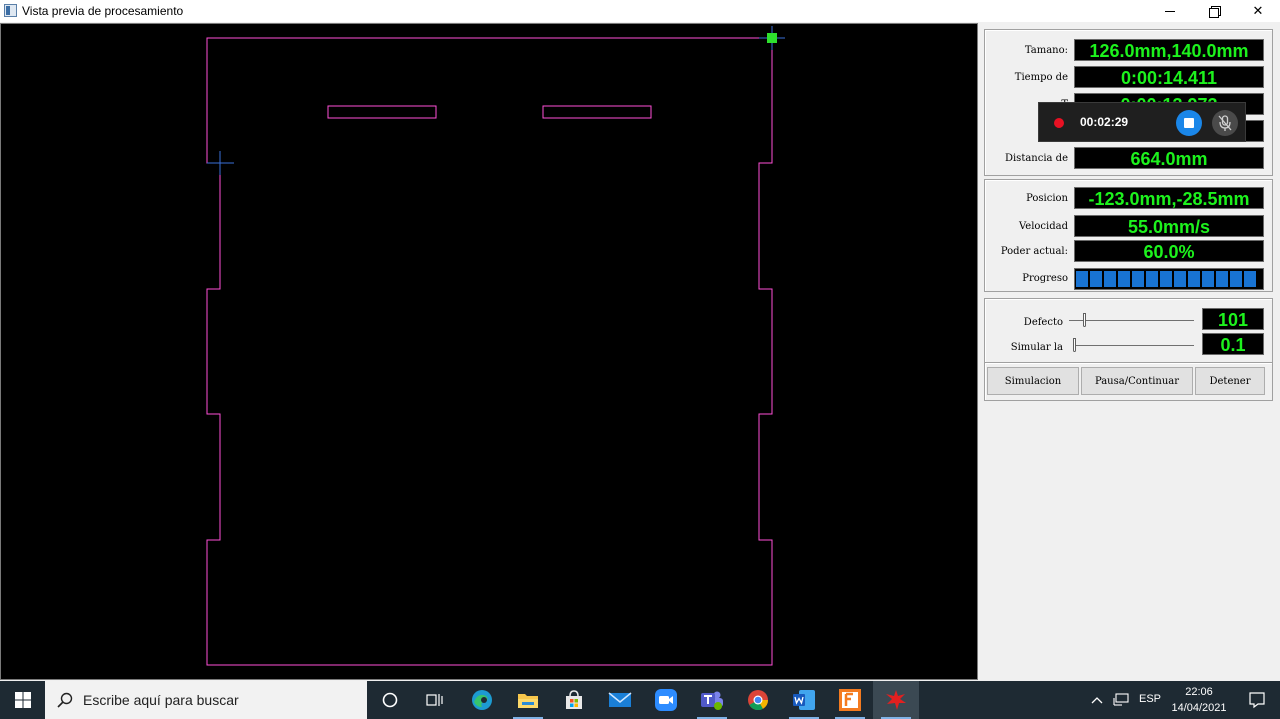  I want to click on start-button, so click(22, 700).